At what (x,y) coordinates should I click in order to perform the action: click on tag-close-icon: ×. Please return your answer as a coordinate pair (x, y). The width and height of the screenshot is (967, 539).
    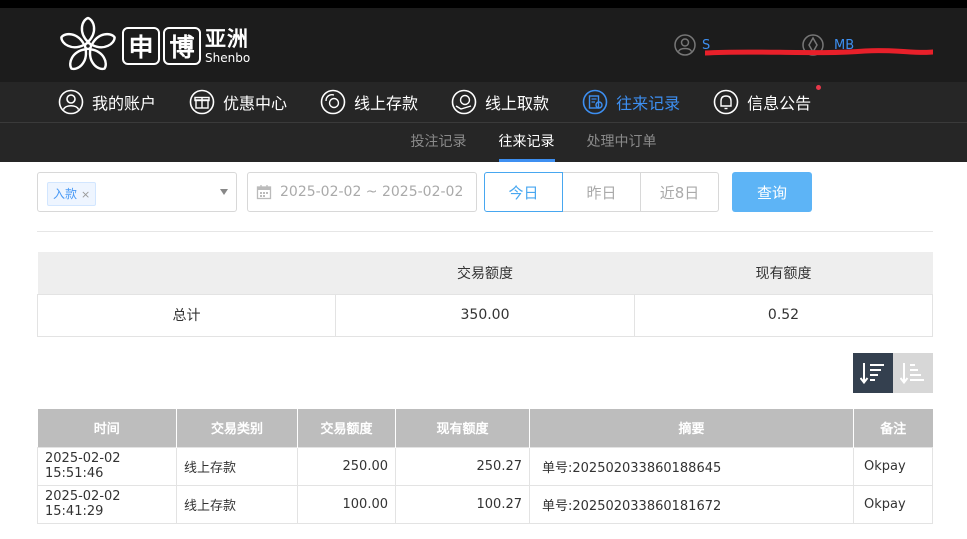
    Looking at the image, I should click on (85, 194).